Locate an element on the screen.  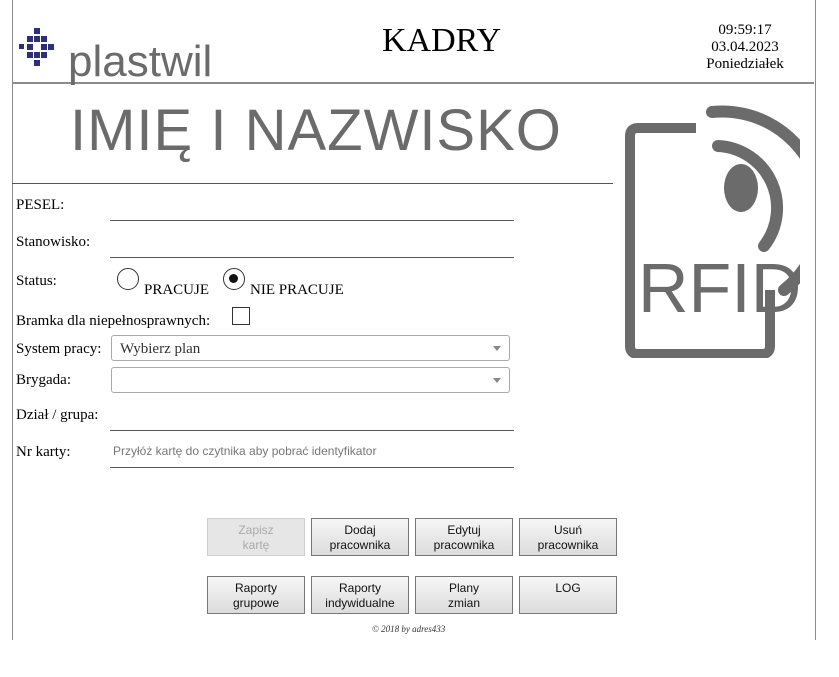
button-label-line: Plany is located at coordinates (464, 588).